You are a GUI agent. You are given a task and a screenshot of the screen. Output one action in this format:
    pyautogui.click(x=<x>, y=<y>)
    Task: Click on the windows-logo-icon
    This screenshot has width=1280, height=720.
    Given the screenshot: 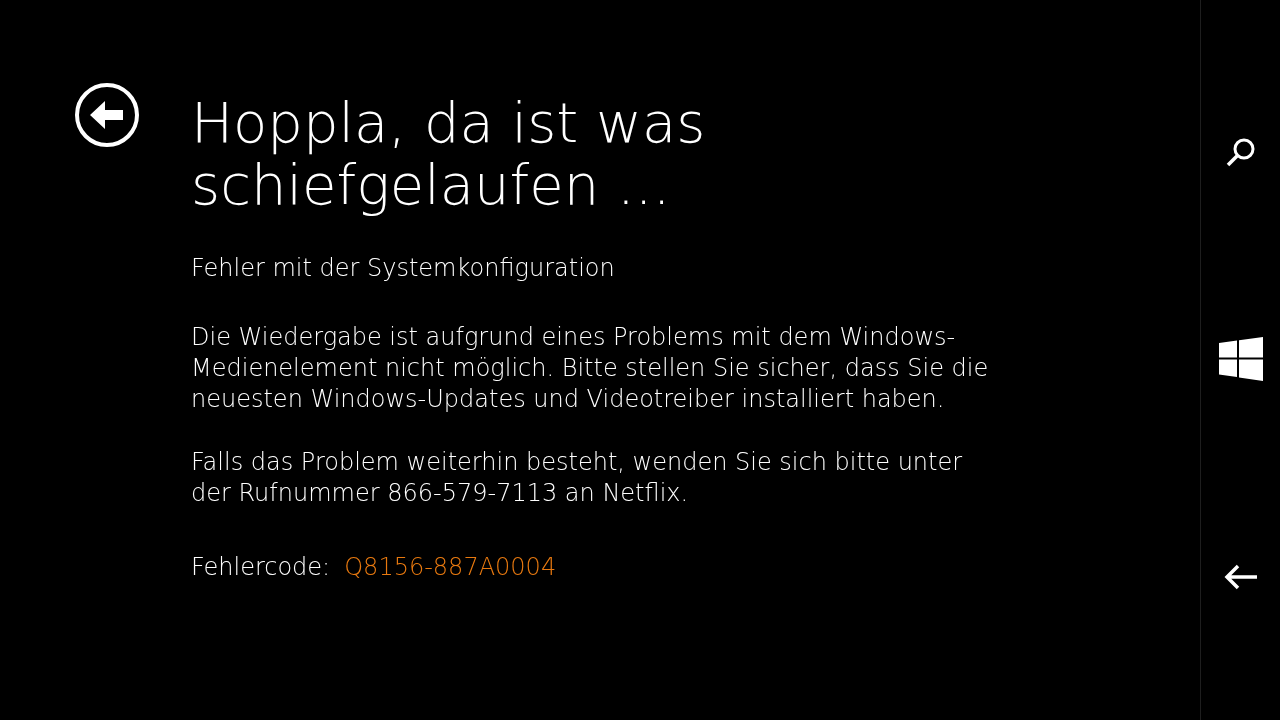 What is the action you would take?
    pyautogui.click(x=1240, y=359)
    